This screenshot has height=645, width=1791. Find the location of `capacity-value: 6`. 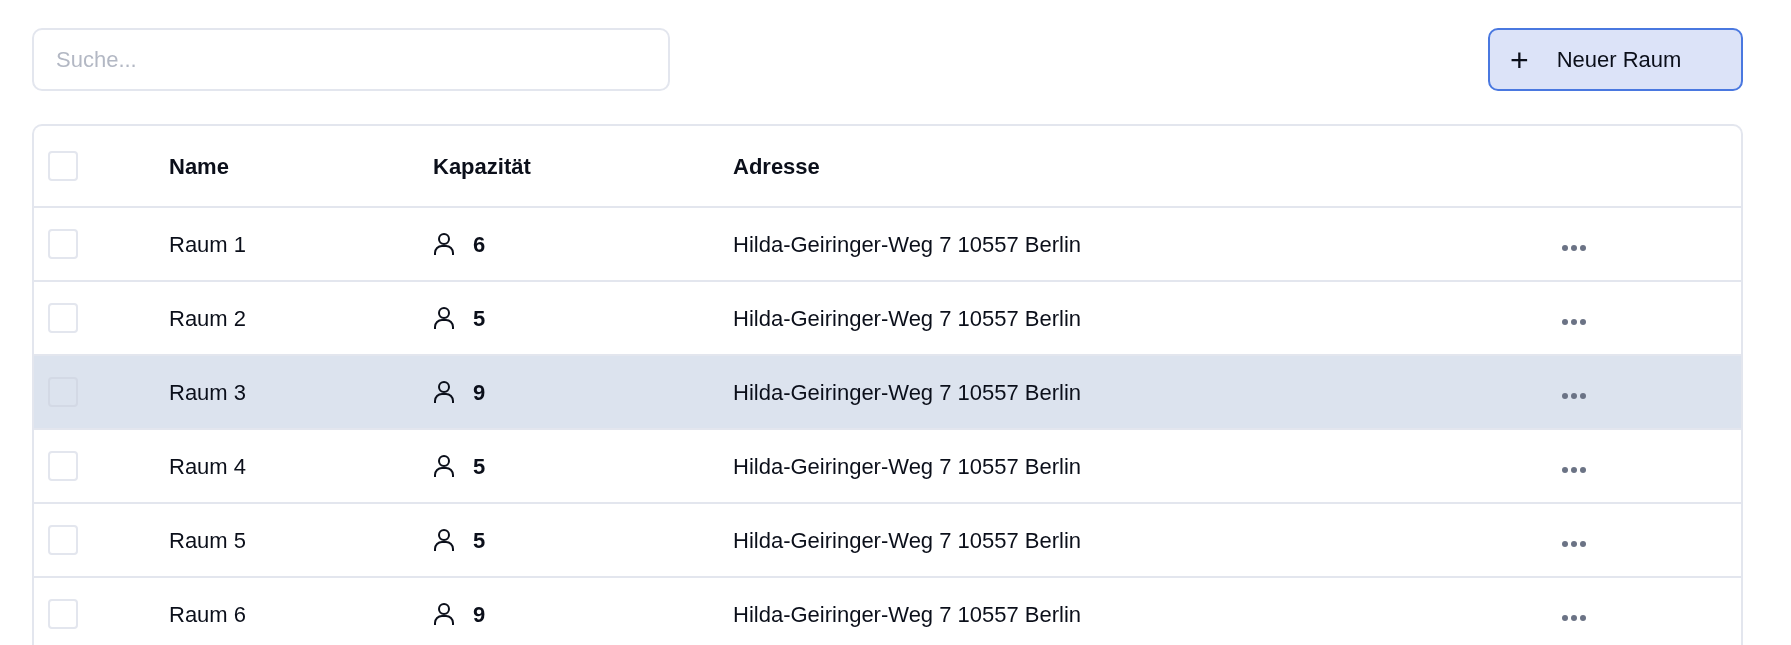

capacity-value: 6 is located at coordinates (479, 244).